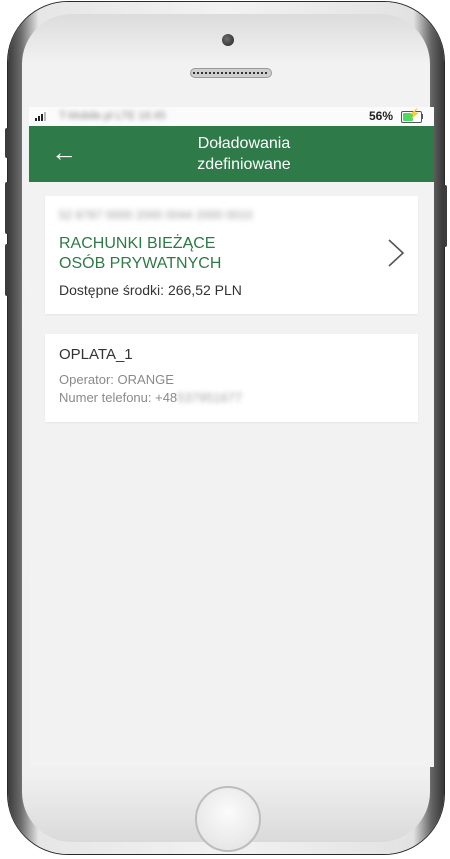 The height and width of the screenshot is (859, 450). Describe the element at coordinates (445, 216) in the screenshot. I see `power-button` at that location.